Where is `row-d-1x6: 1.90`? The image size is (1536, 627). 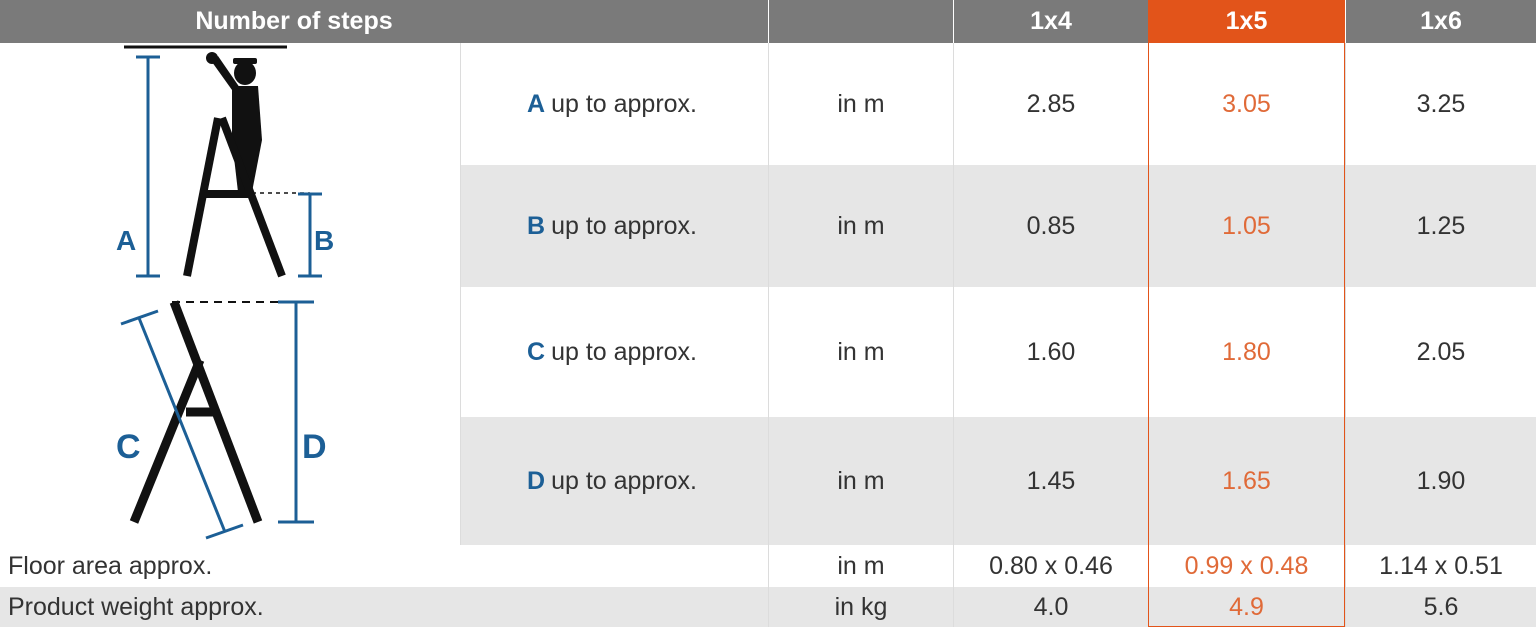
row-d-1x6: 1.90 is located at coordinates (1441, 480).